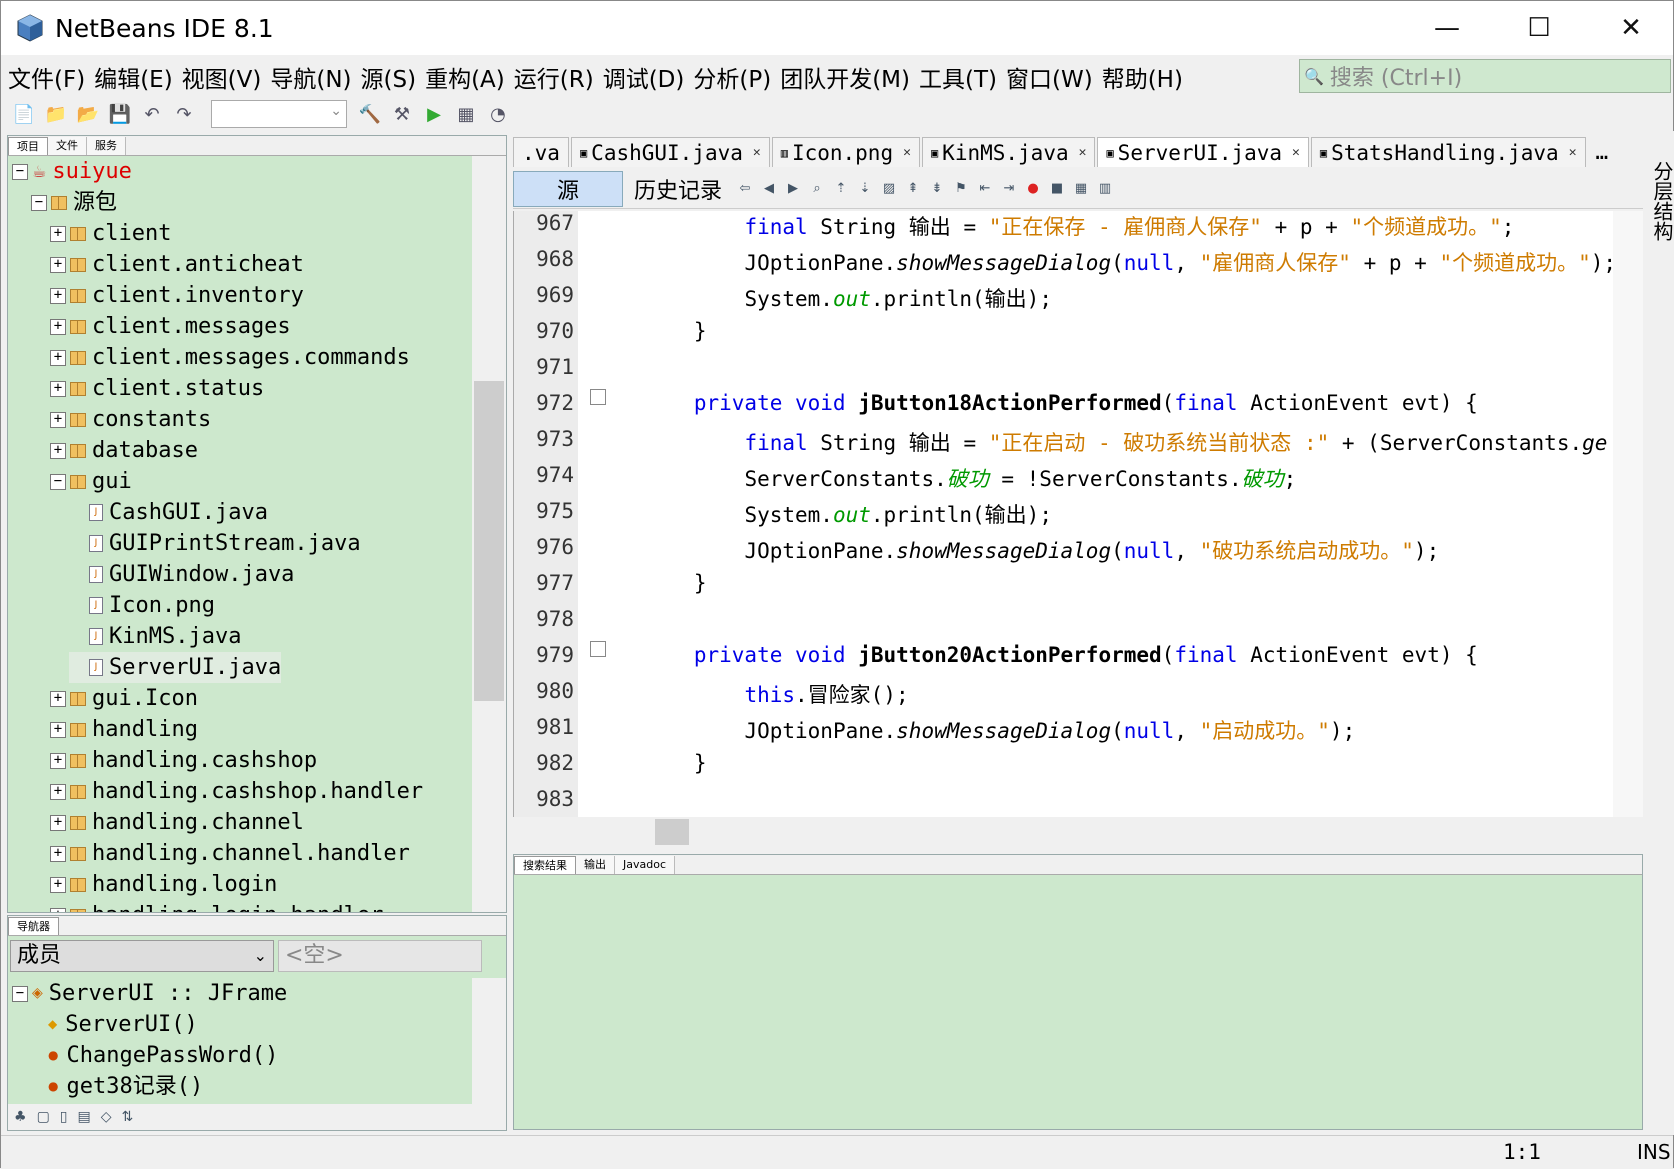 The image size is (1674, 1169). Describe the element at coordinates (985, 189) in the screenshot. I see `shift-left-icon: ⇤` at that location.